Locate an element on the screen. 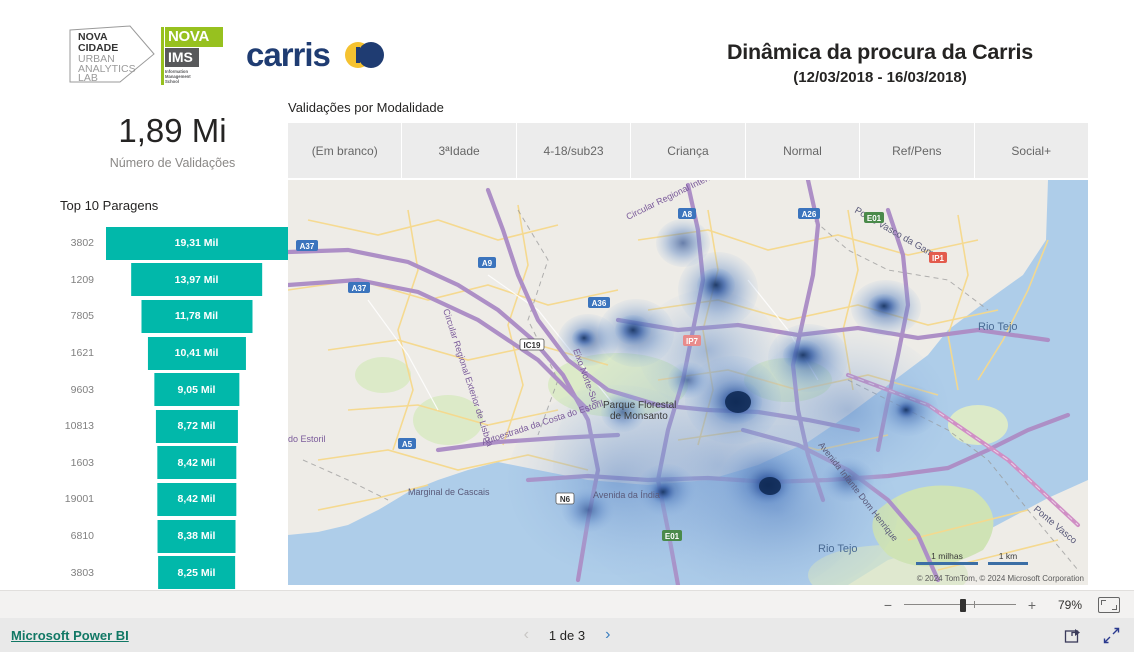 The height and width of the screenshot is (652, 1134). footer-actions is located at coordinates (1092, 635).